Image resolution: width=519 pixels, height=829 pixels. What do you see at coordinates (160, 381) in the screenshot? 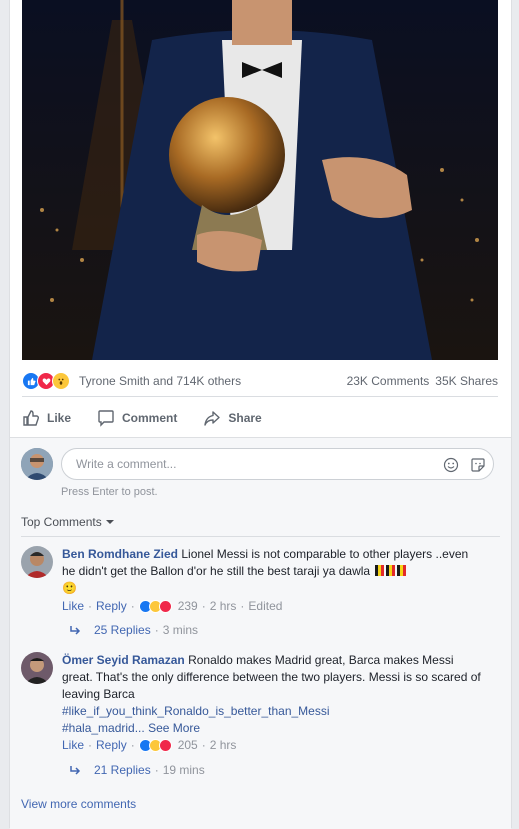
I see `reaction-summary: Tyrone Smith and 714K others` at bounding box center [160, 381].